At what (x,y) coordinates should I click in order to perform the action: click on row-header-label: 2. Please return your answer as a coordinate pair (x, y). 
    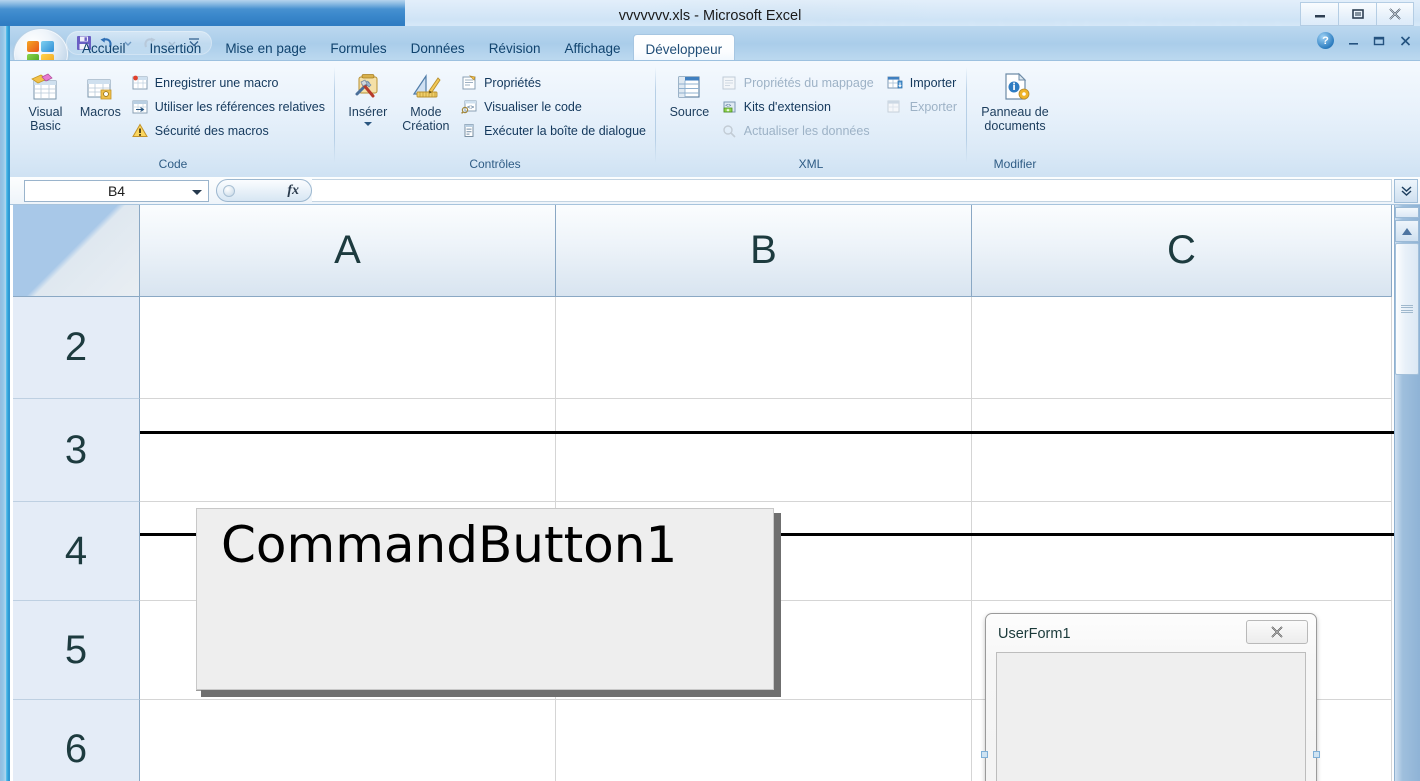
    Looking at the image, I should click on (76, 347).